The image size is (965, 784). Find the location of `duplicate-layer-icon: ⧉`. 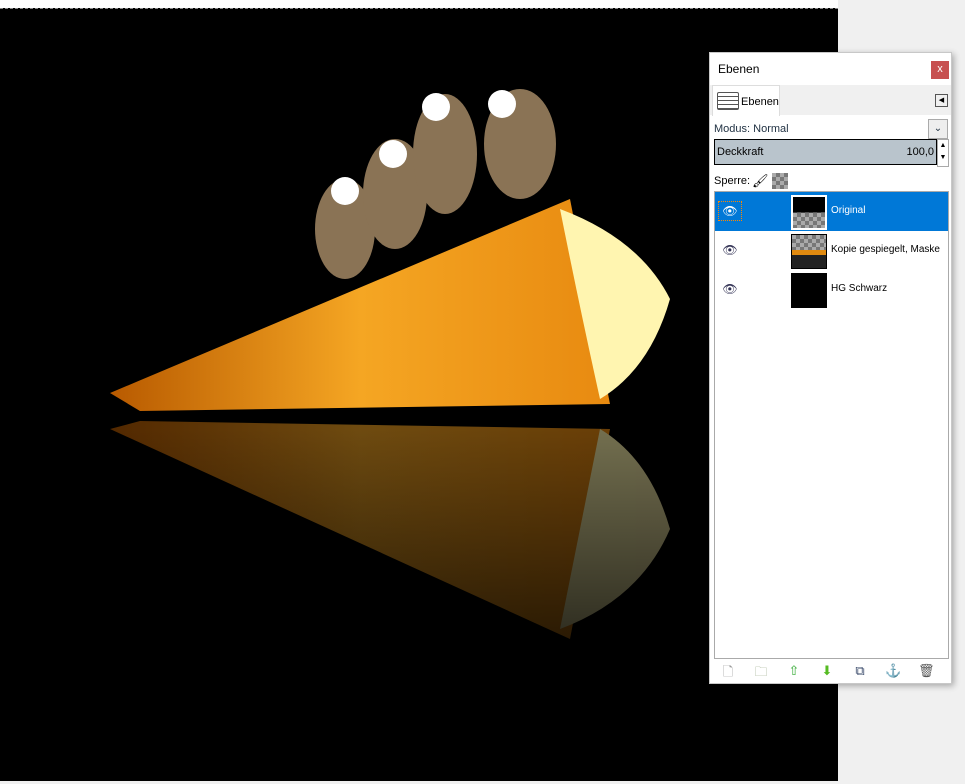

duplicate-layer-icon: ⧉ is located at coordinates (860, 671).